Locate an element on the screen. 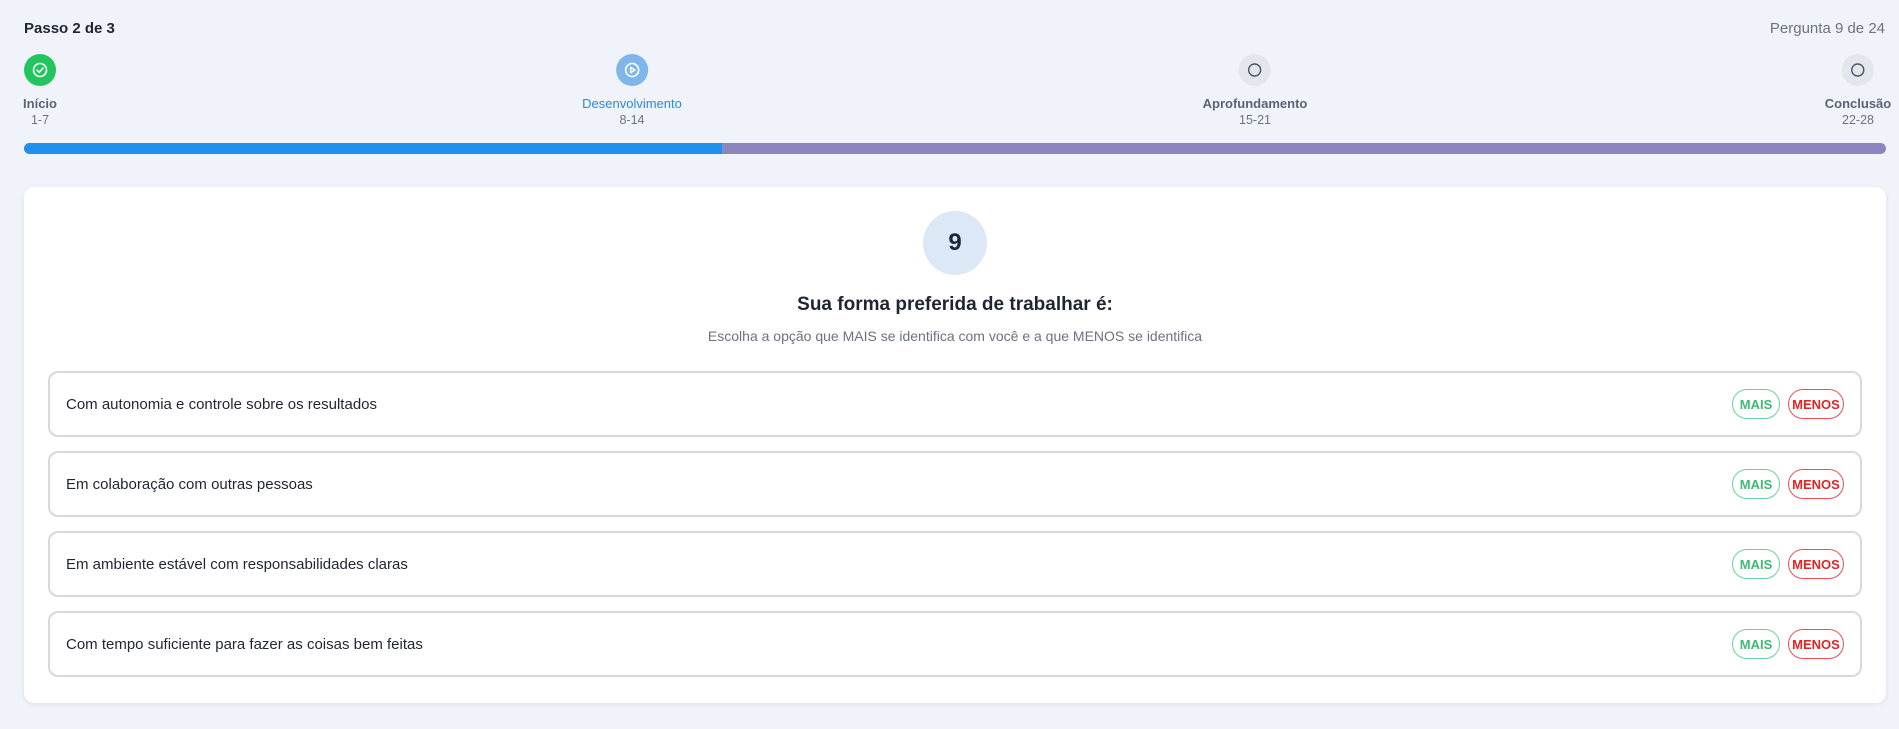 The image size is (1899, 729). step-range: 15-21 is located at coordinates (1255, 120).